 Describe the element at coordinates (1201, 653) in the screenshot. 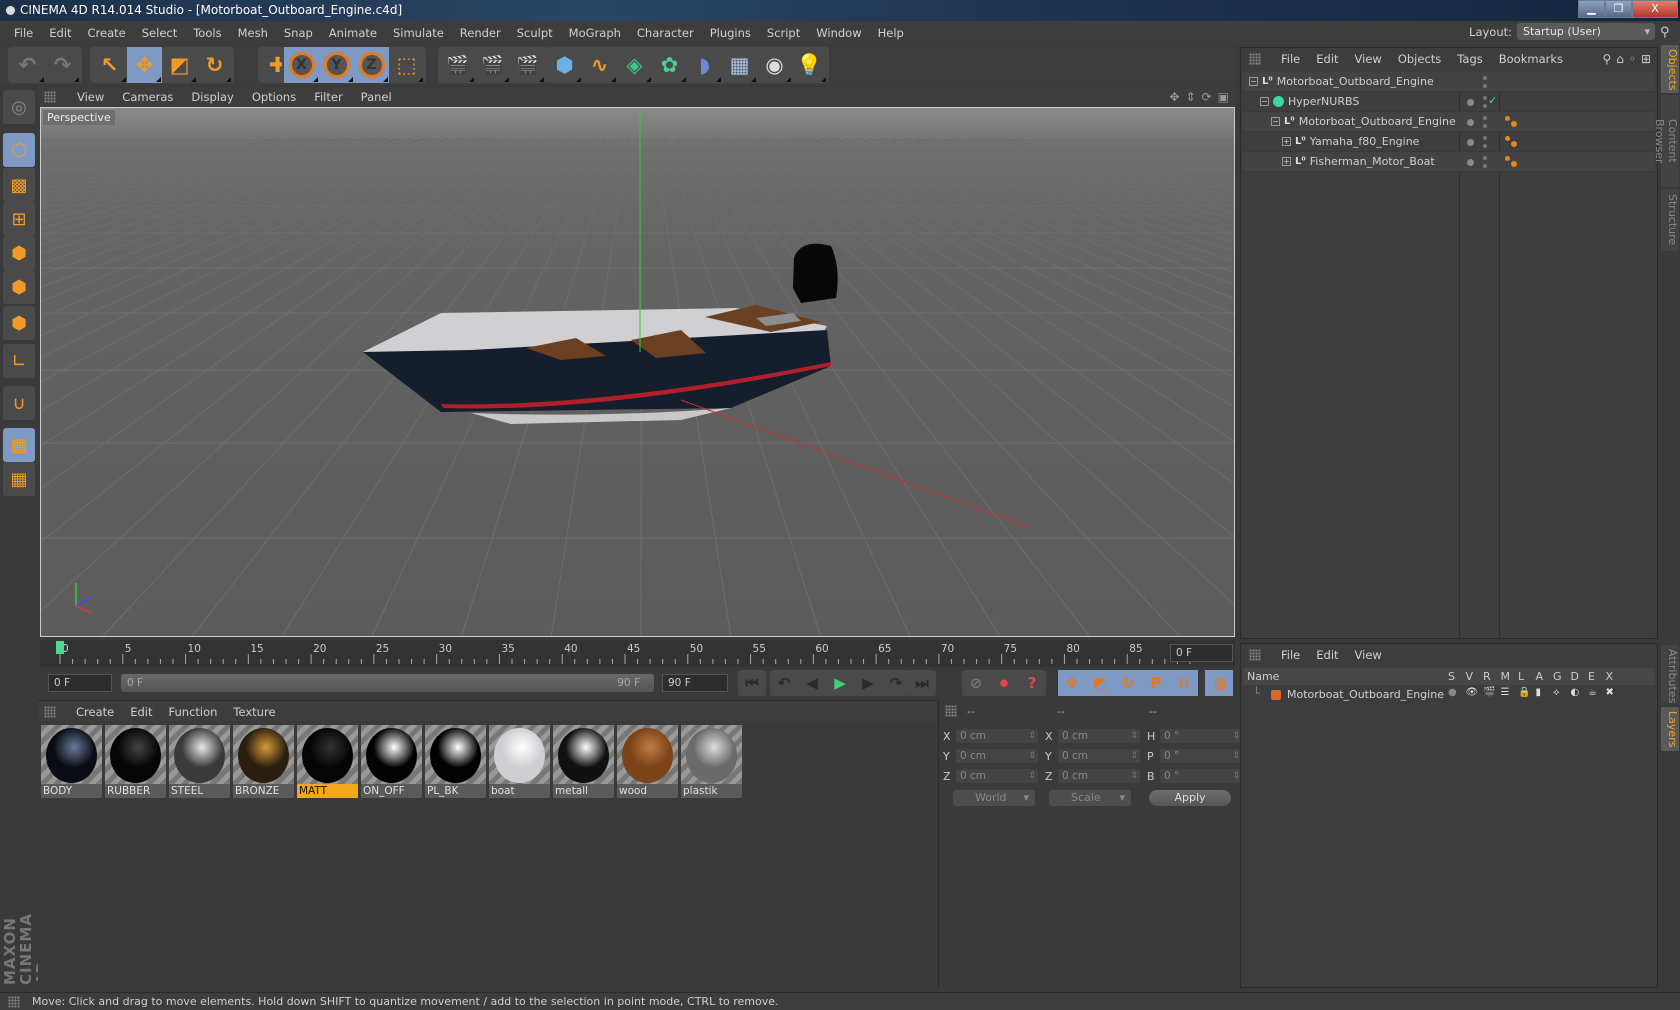

I see `current-frame-field: 0 F` at that location.